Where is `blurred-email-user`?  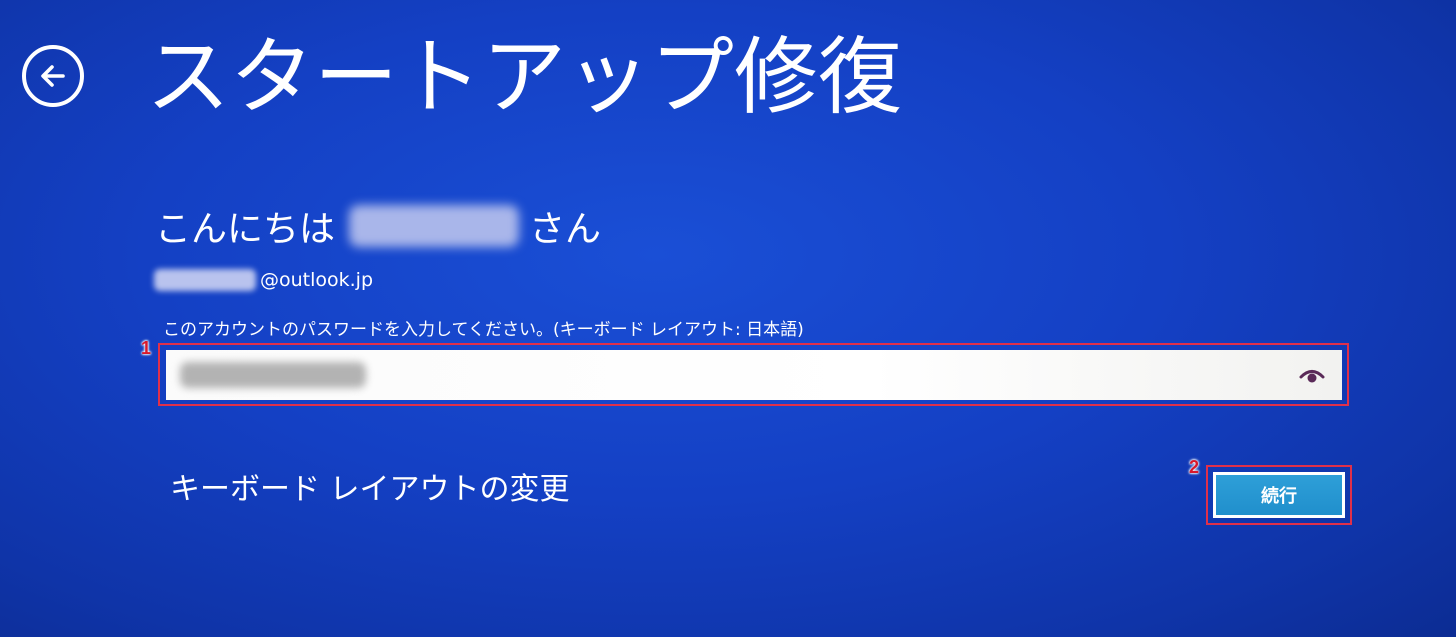
blurred-email-user is located at coordinates (205, 280).